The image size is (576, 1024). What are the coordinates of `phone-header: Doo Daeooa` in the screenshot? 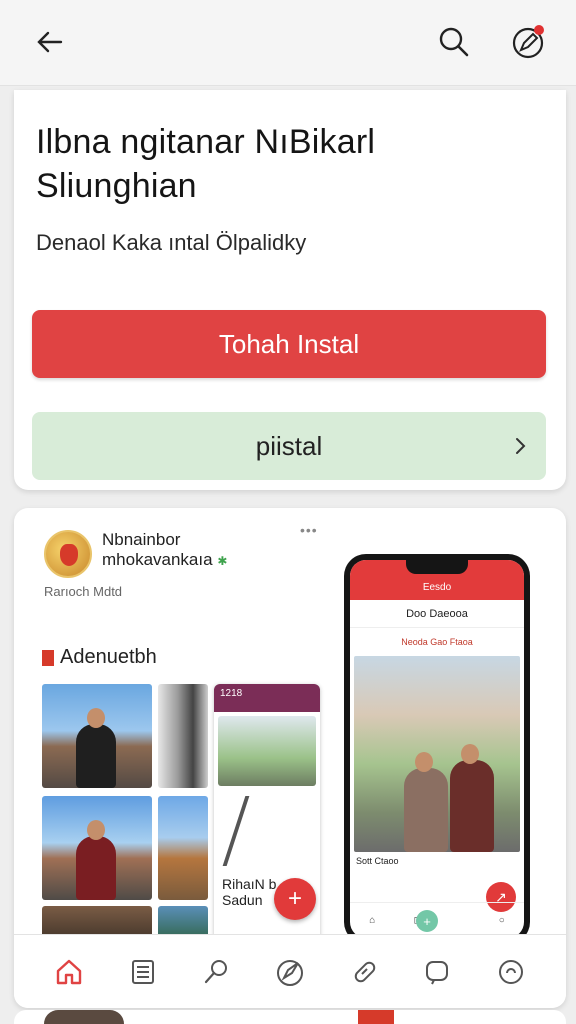 It's located at (437, 614).